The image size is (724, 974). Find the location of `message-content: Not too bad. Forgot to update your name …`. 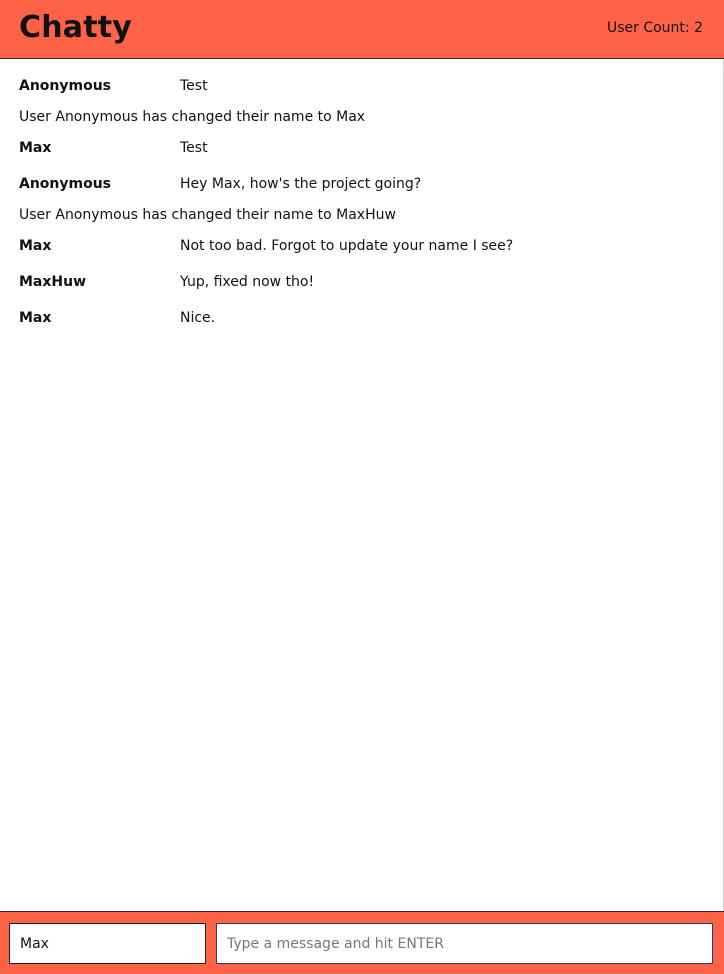

message-content: Not too bad. Forgot to update your name … is located at coordinates (347, 246).